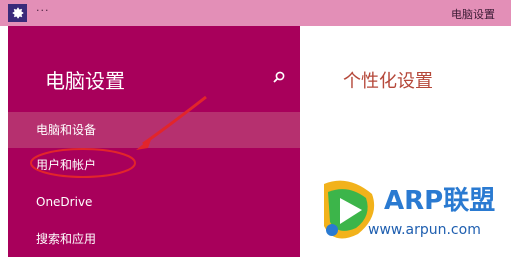 The width and height of the screenshot is (511, 257). I want to click on page-title: 个性化设置, so click(388, 81).